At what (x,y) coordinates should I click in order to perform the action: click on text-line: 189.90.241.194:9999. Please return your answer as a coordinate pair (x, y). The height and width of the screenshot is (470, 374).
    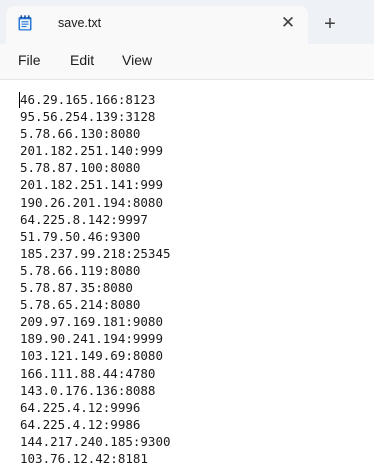
    Looking at the image, I should click on (91, 339).